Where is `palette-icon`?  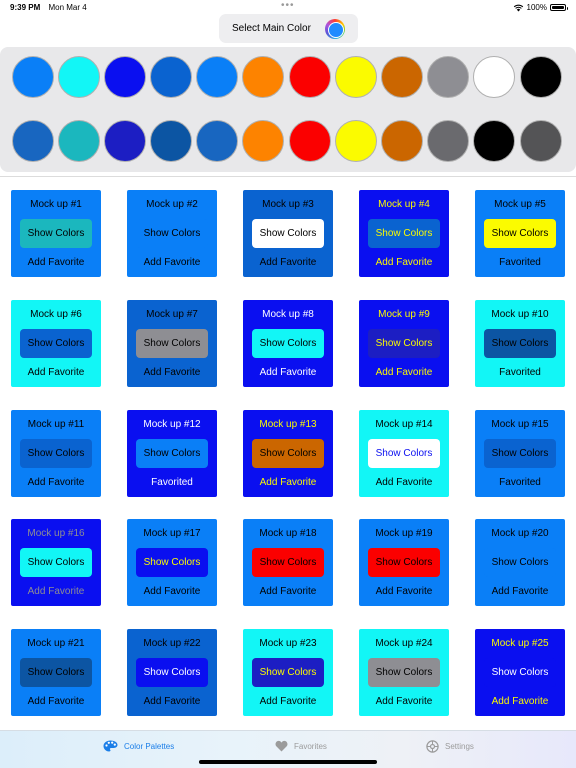
palette-icon is located at coordinates (110, 746).